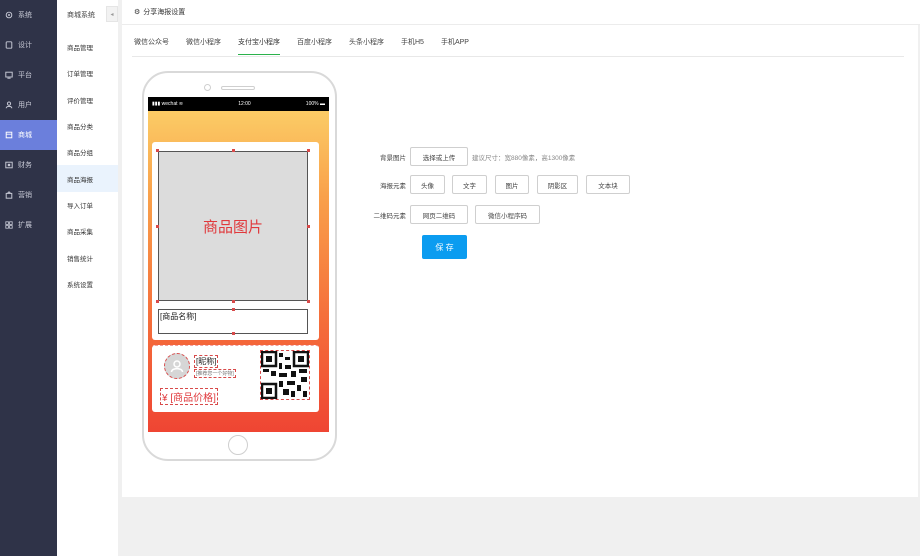  I want to click on poster-element-tagline: [推荐您一个好物], so click(215, 373).